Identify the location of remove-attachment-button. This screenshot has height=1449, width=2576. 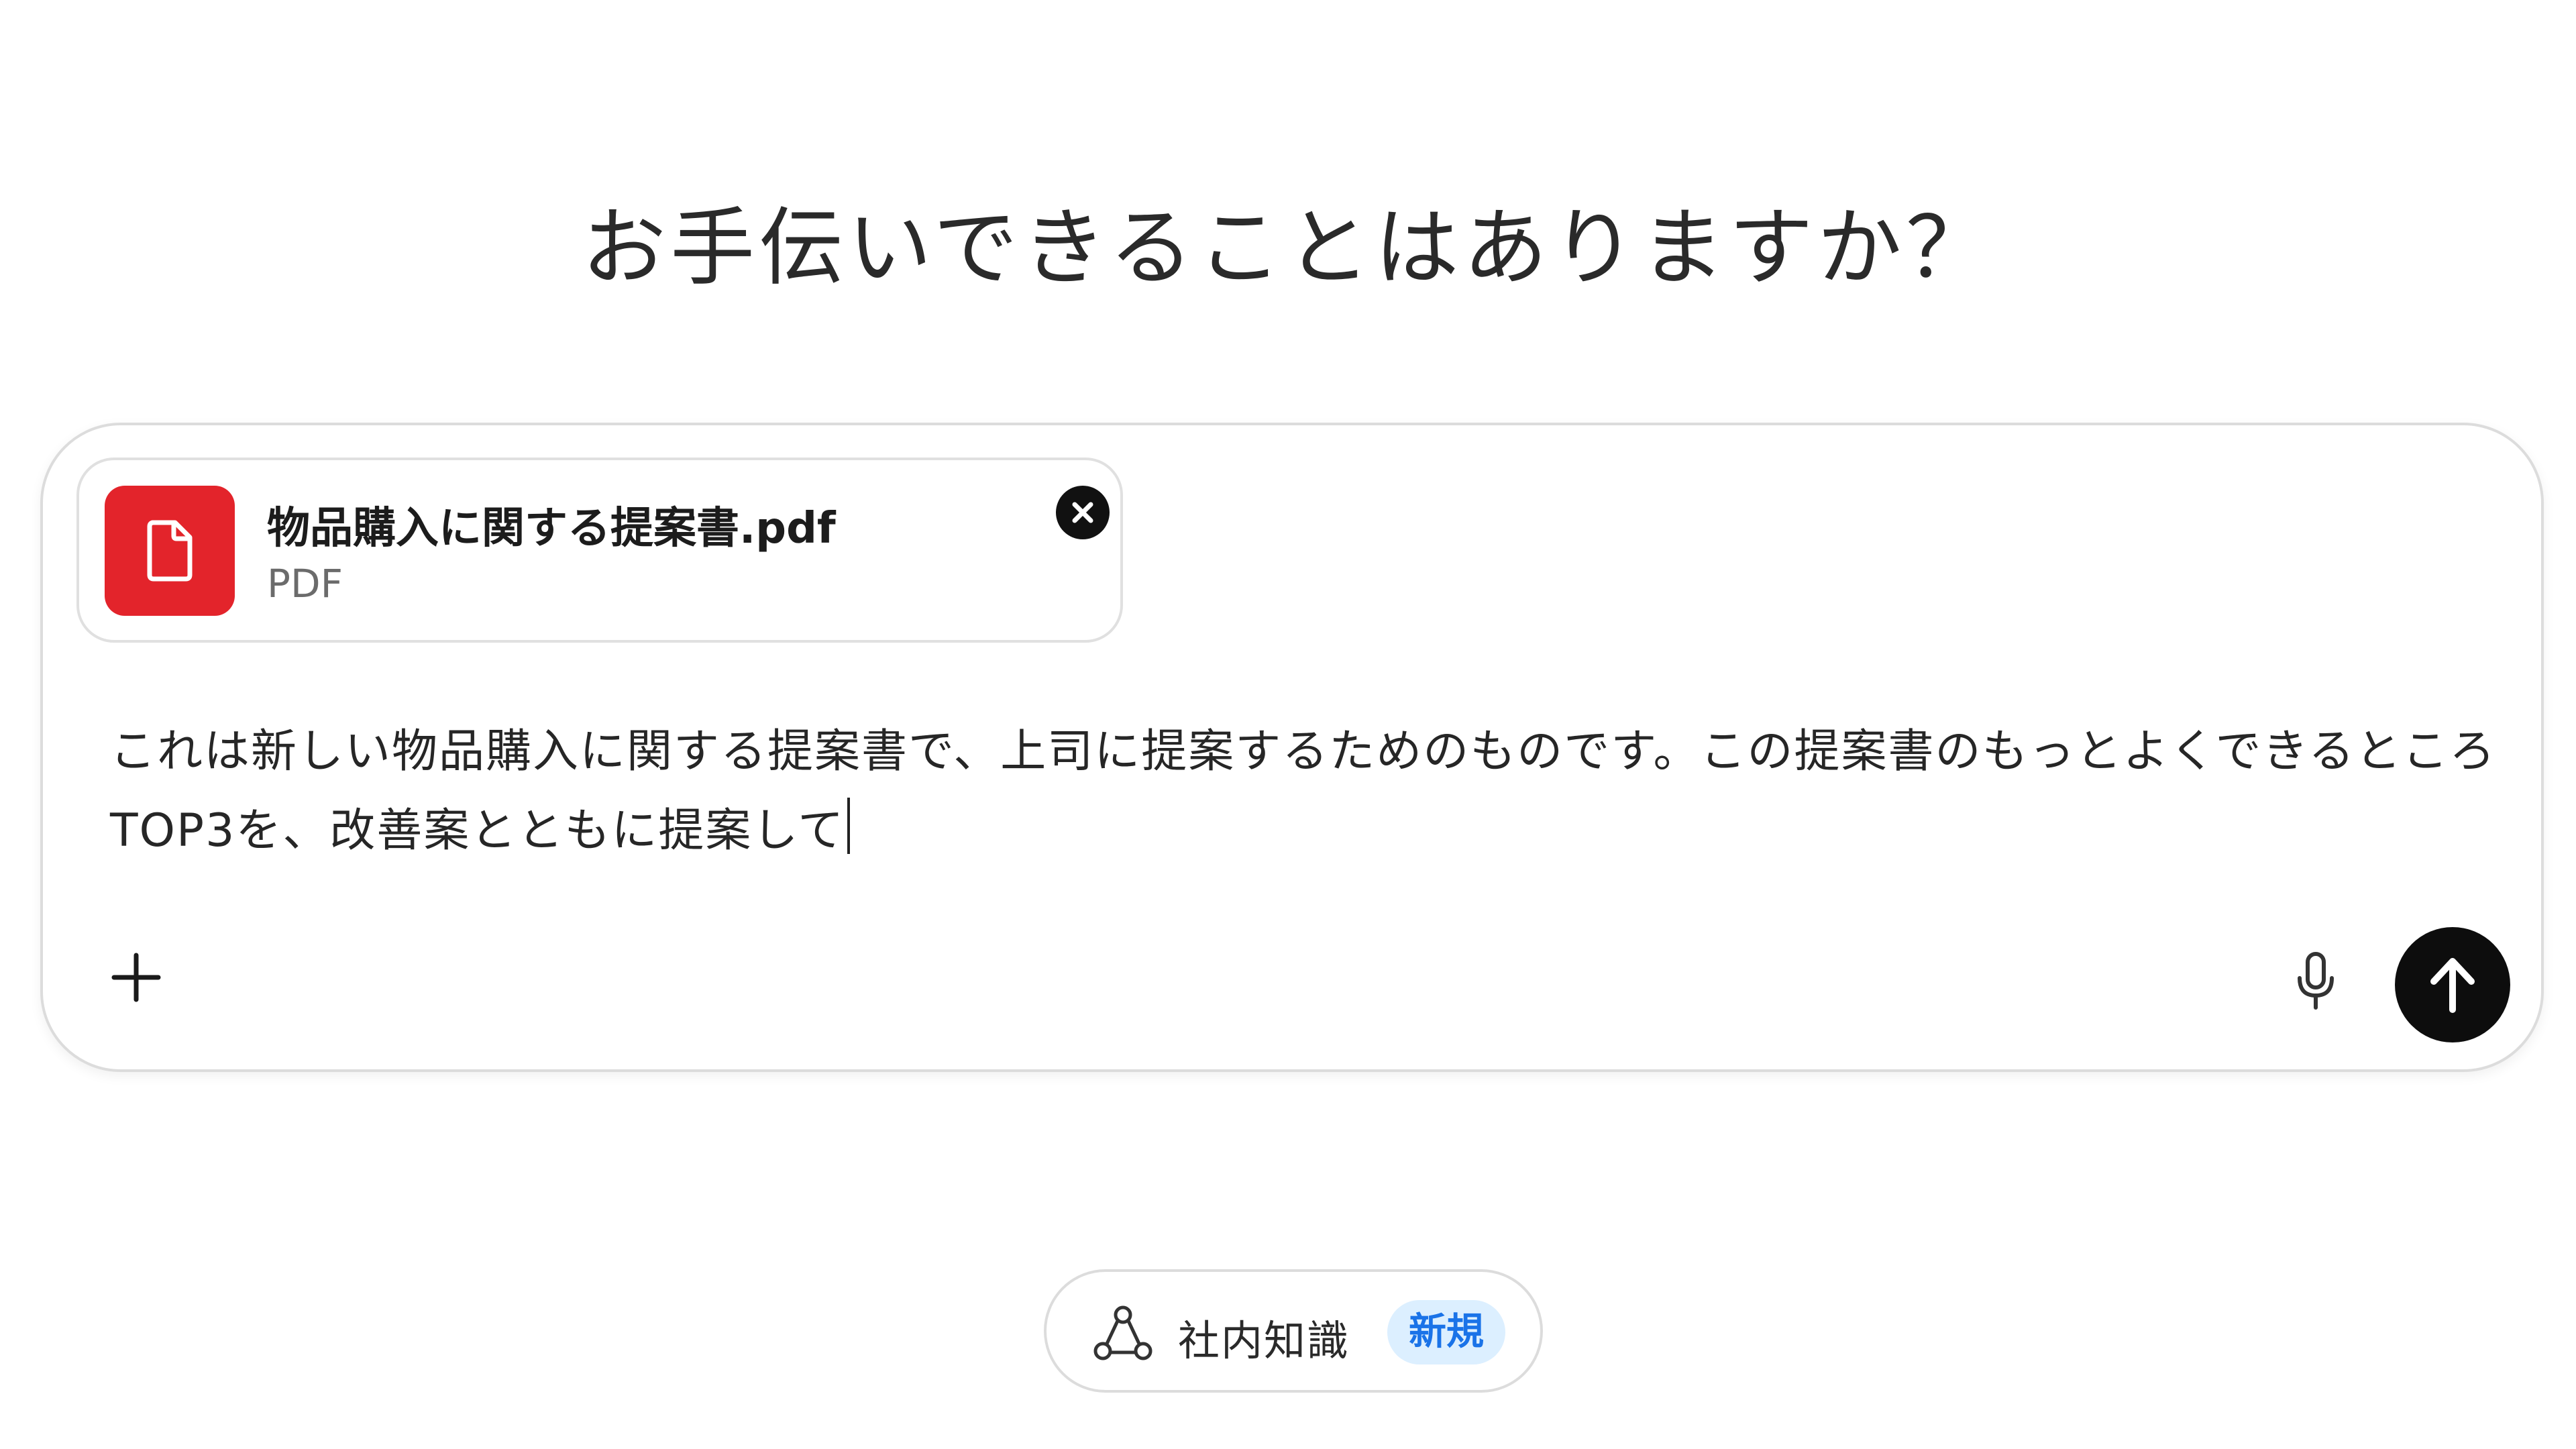
(1083, 512).